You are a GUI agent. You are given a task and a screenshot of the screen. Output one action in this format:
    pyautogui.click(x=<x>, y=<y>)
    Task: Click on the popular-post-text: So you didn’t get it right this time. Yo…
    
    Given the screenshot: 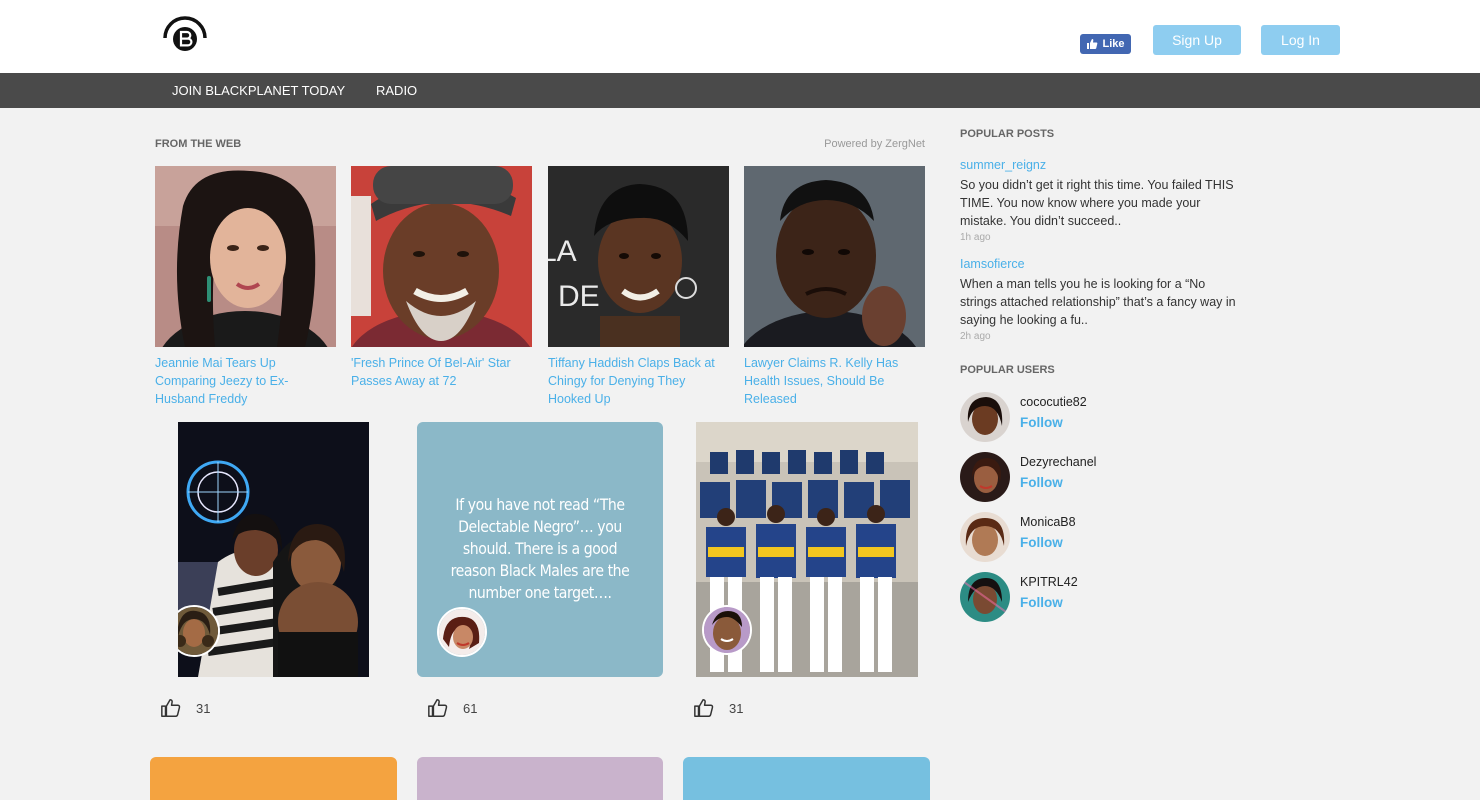 What is the action you would take?
    pyautogui.click(x=1102, y=203)
    